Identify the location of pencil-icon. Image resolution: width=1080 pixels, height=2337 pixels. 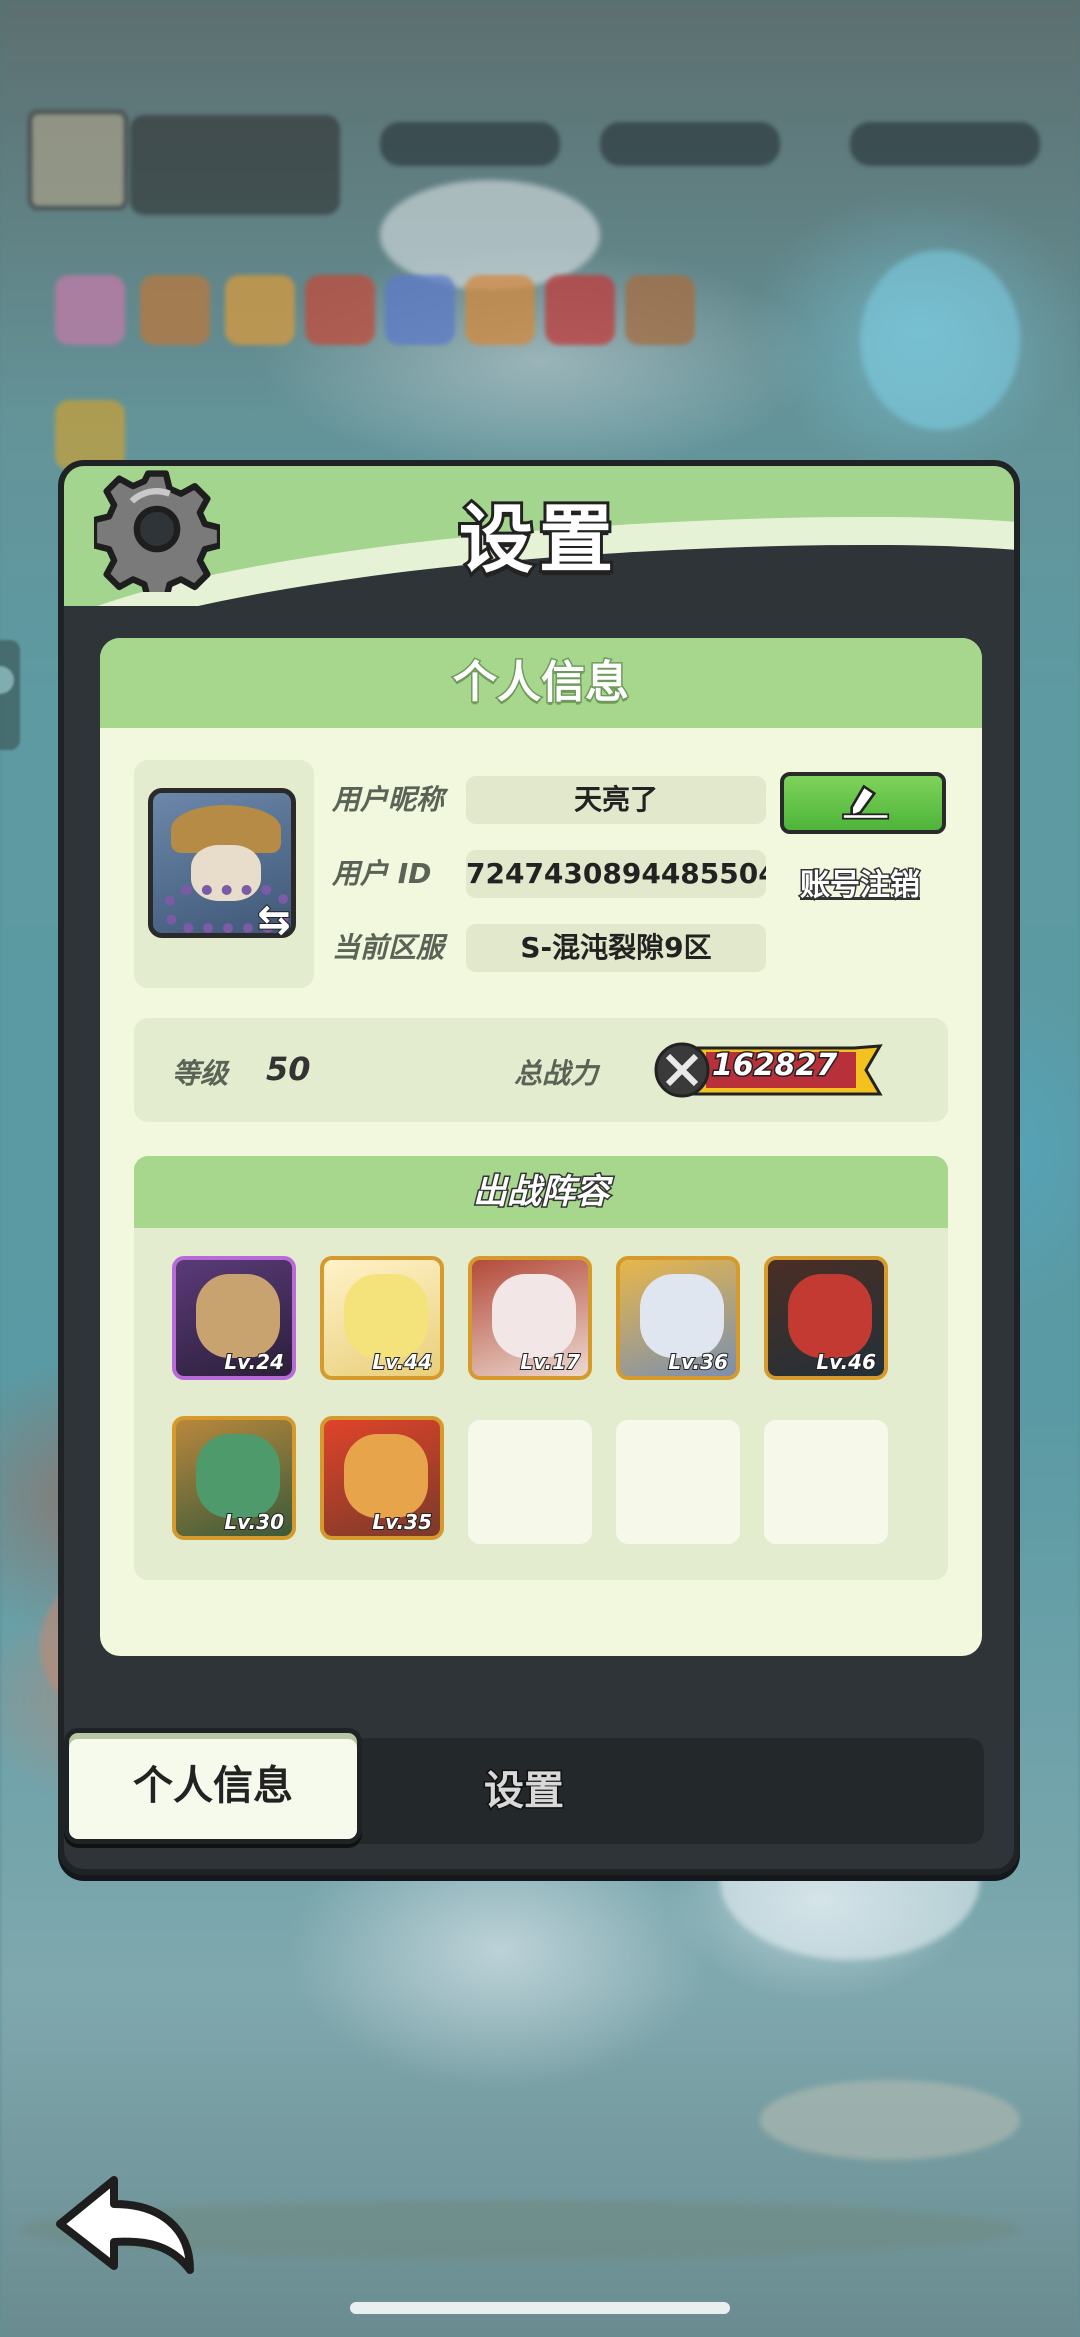
(866, 802).